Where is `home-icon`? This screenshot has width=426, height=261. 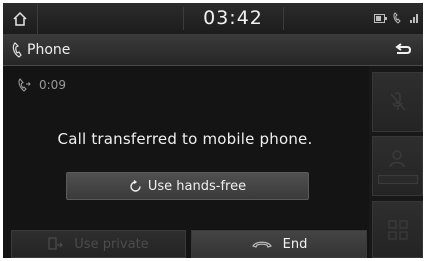
home-icon is located at coordinates (20, 18).